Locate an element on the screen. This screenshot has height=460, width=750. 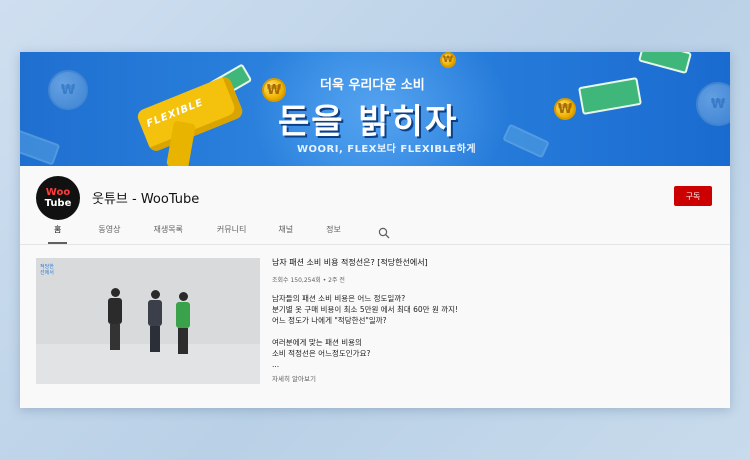
thumbnail-logo: 적당한 선에서 is located at coordinates (47, 270).